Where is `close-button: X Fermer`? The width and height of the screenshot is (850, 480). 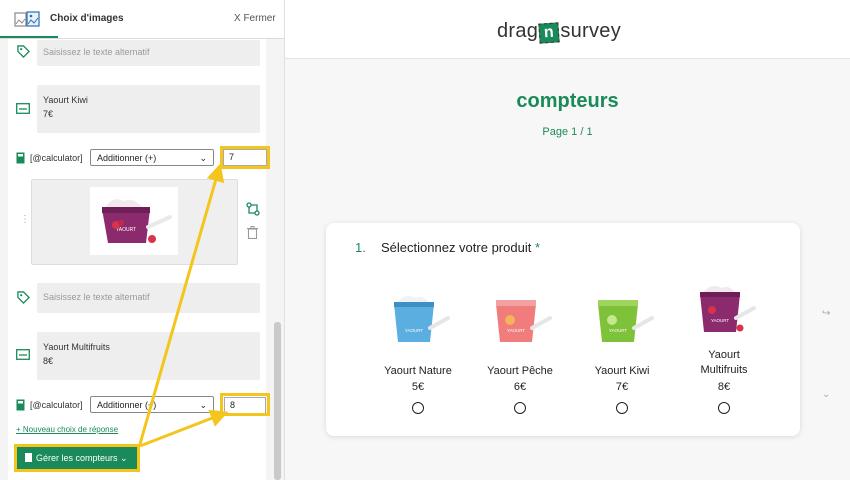
close-button: X Fermer is located at coordinates (255, 18).